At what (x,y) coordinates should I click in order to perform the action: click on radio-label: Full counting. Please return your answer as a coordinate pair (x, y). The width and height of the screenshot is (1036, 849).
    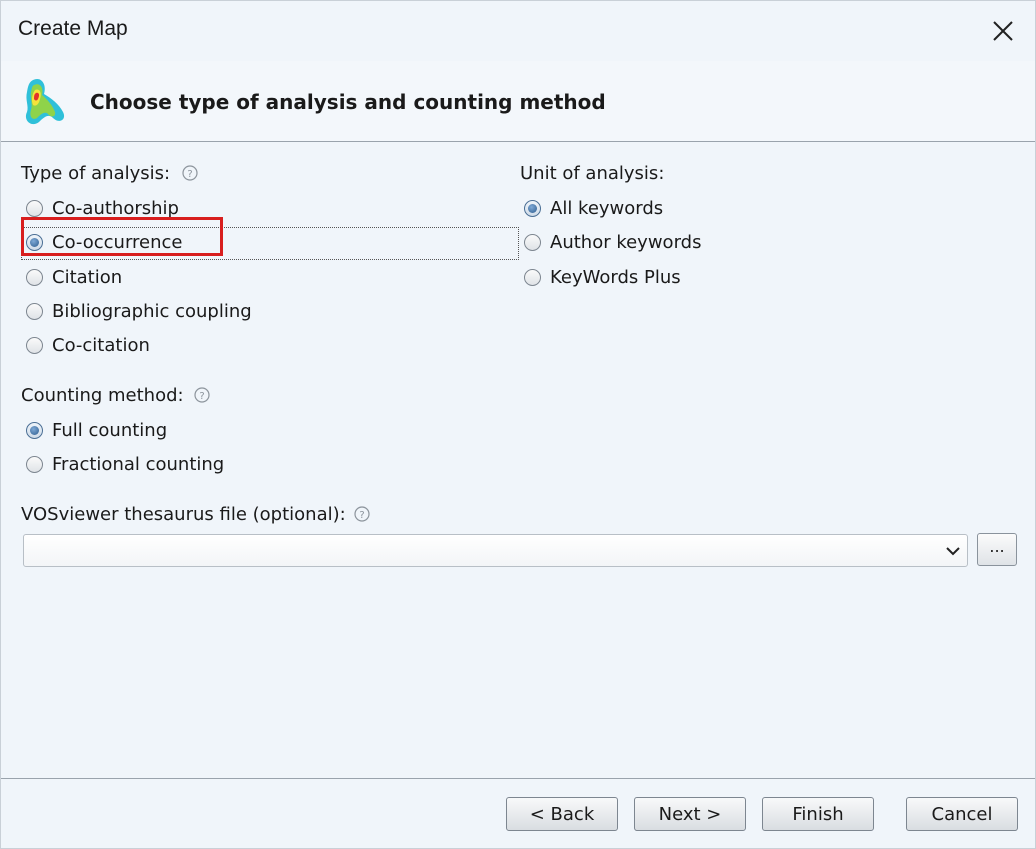
    Looking at the image, I should click on (110, 430).